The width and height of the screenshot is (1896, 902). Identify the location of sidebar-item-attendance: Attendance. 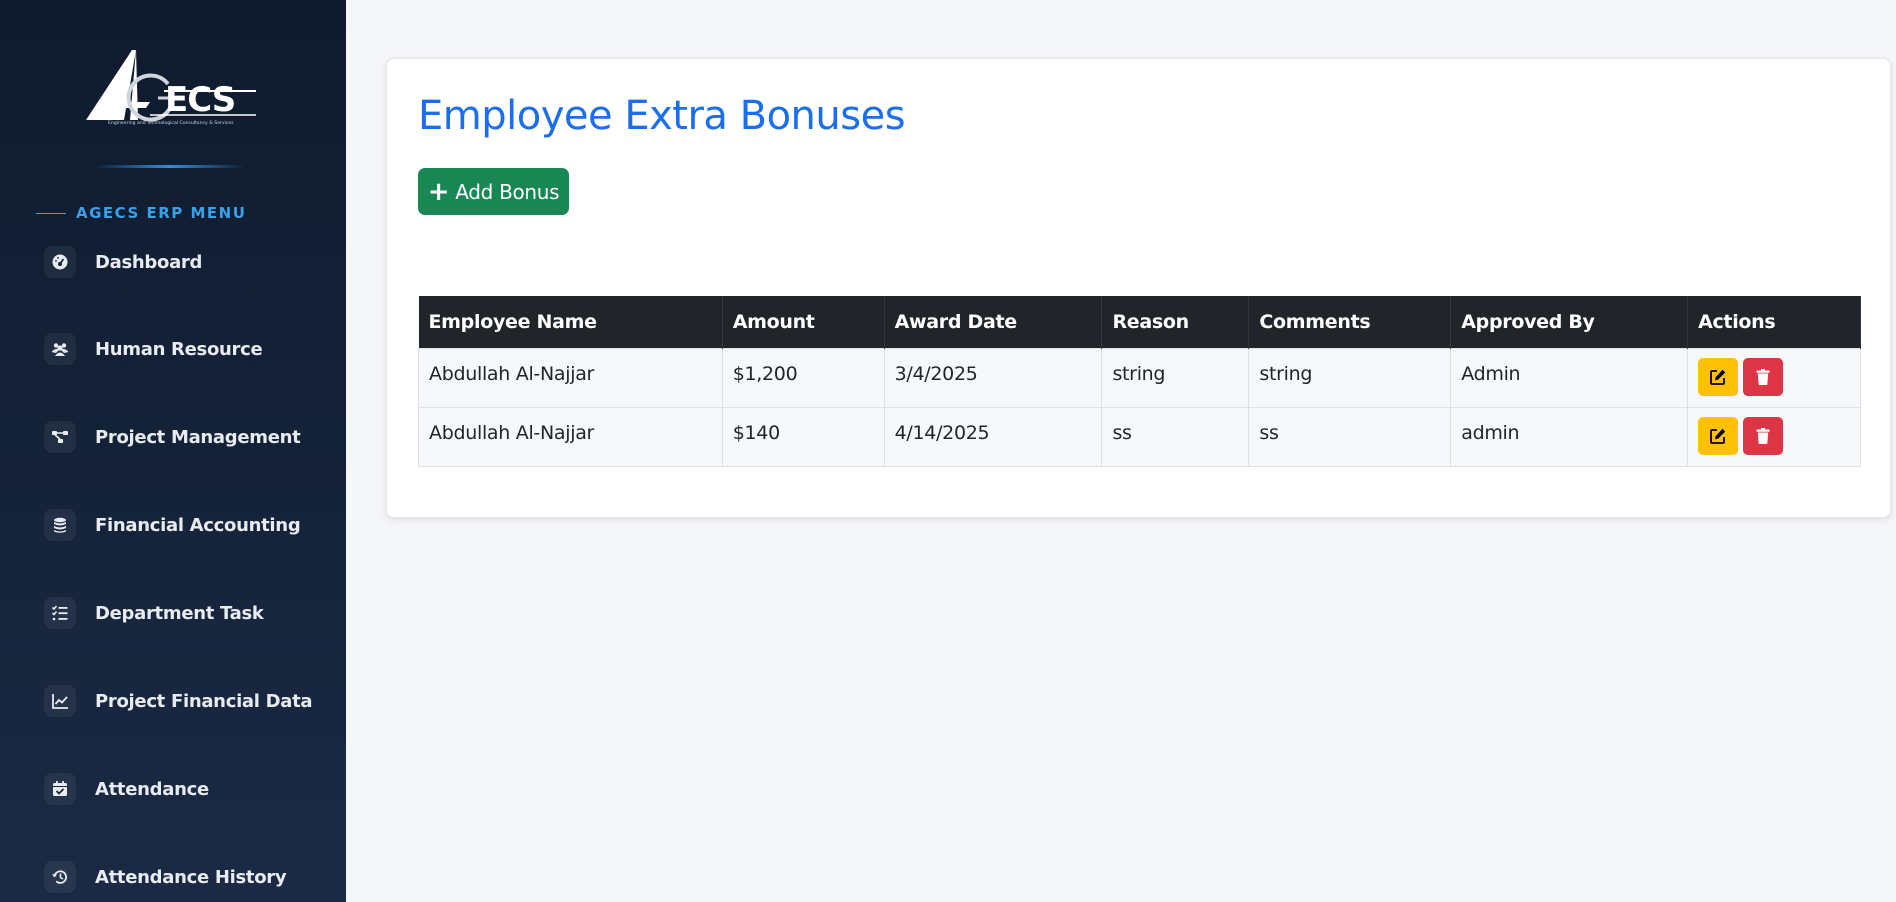
(189, 789).